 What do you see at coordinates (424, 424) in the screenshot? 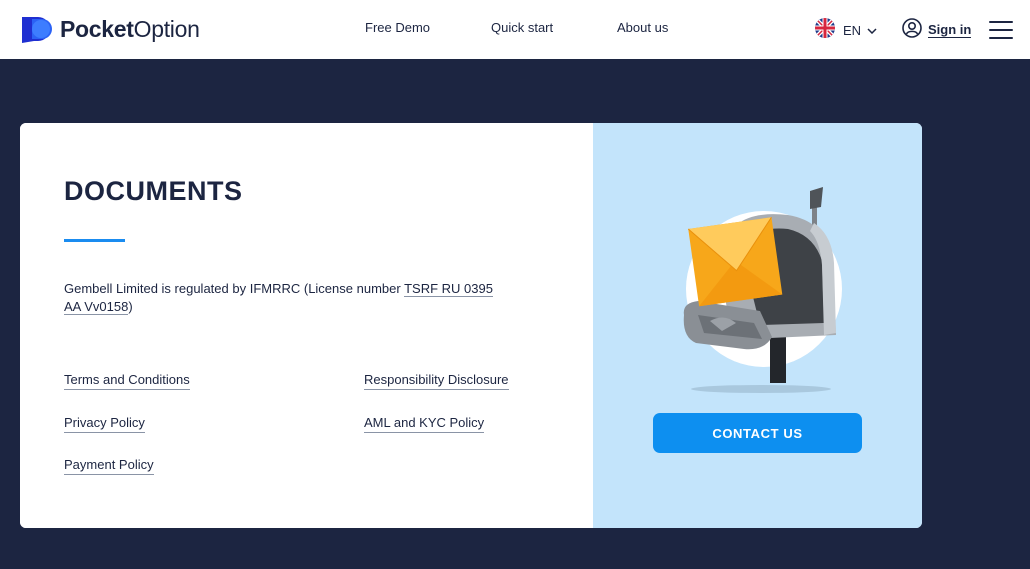
I see `aml-kyc-policy-link: AML and KYC Policy` at bounding box center [424, 424].